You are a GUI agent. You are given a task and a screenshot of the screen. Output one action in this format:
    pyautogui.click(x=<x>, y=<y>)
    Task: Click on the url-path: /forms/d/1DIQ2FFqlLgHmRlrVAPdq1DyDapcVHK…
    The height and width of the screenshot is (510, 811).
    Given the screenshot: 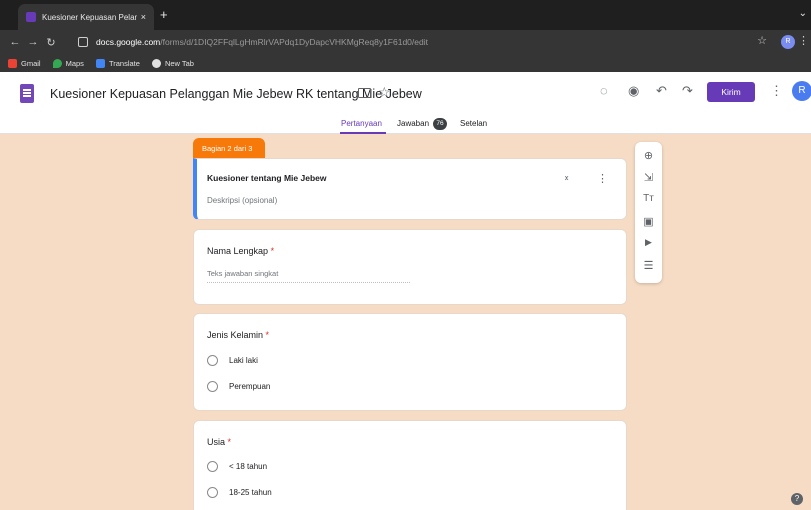 What is the action you would take?
    pyautogui.click(x=294, y=42)
    